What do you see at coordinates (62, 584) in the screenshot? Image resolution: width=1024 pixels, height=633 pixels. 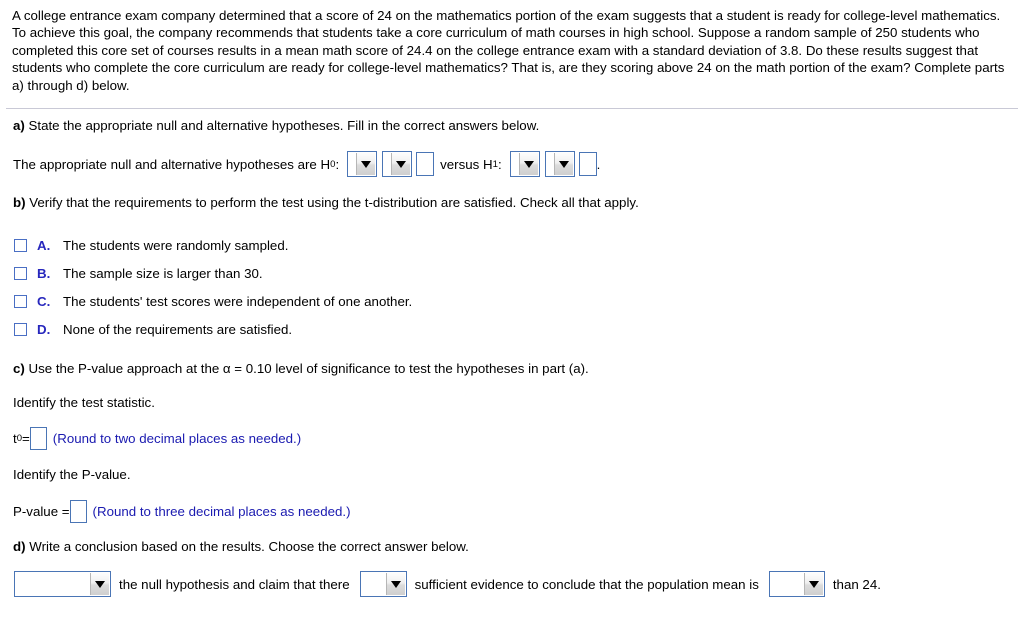 I see `conclusion-decision-dropdown` at bounding box center [62, 584].